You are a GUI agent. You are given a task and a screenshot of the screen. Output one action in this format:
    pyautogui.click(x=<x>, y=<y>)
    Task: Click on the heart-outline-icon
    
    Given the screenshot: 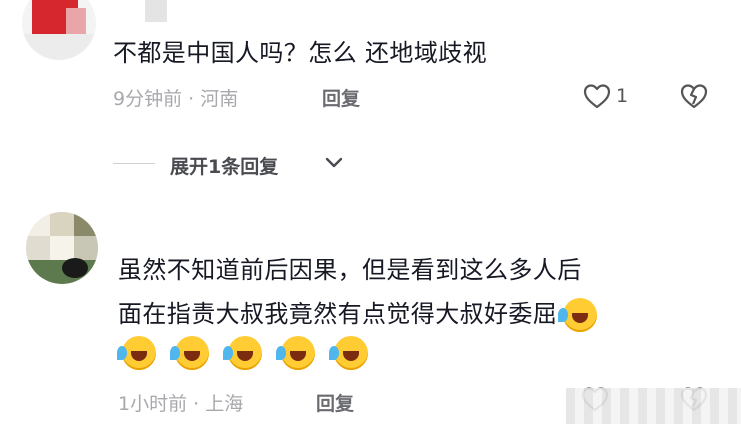 What is the action you would take?
    pyautogui.click(x=597, y=96)
    